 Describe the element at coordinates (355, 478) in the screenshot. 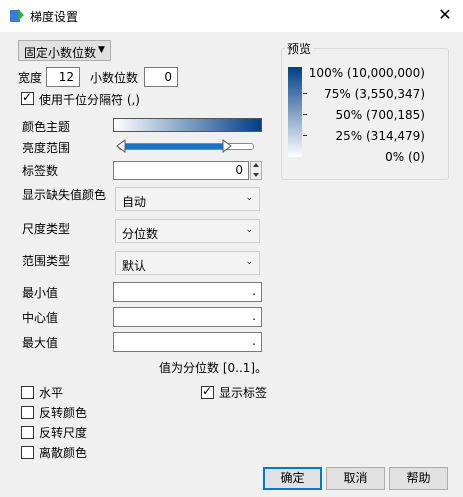

I see `cancel-button: 取消` at that location.